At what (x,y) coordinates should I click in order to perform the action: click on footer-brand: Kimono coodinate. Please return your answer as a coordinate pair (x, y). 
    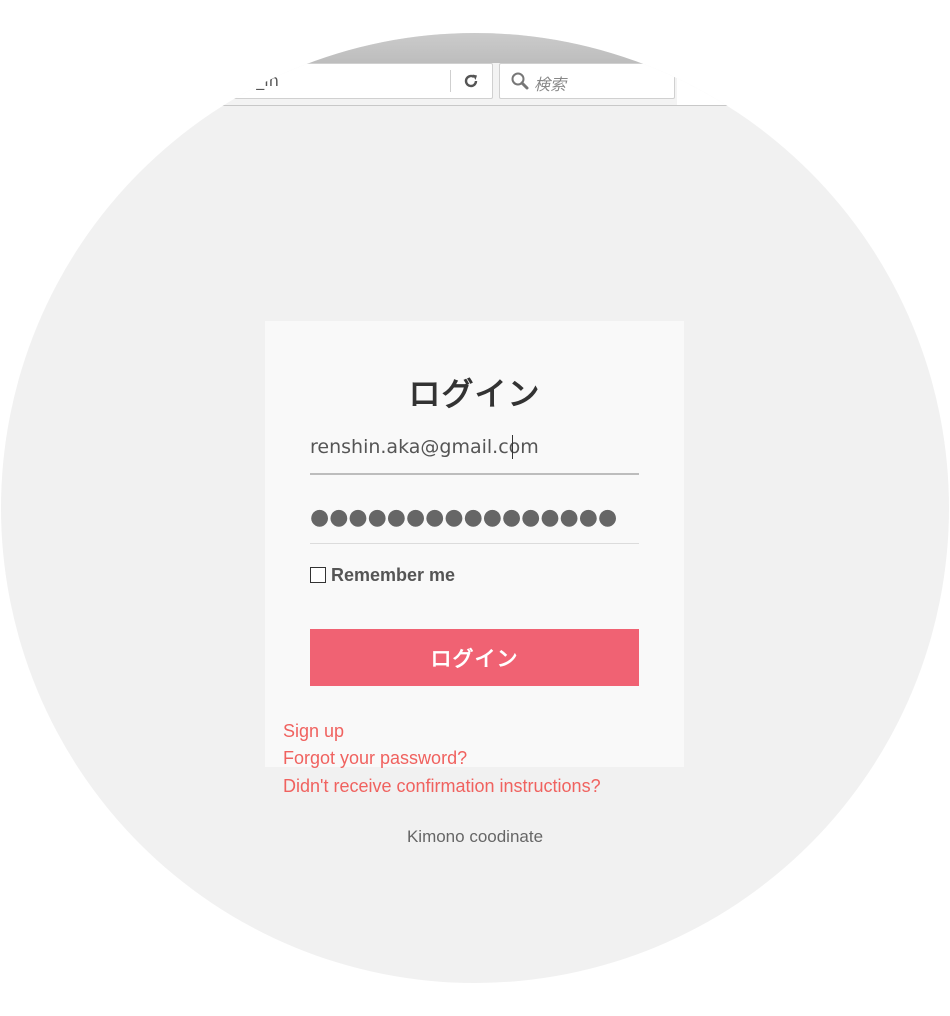
    Looking at the image, I should click on (475, 836).